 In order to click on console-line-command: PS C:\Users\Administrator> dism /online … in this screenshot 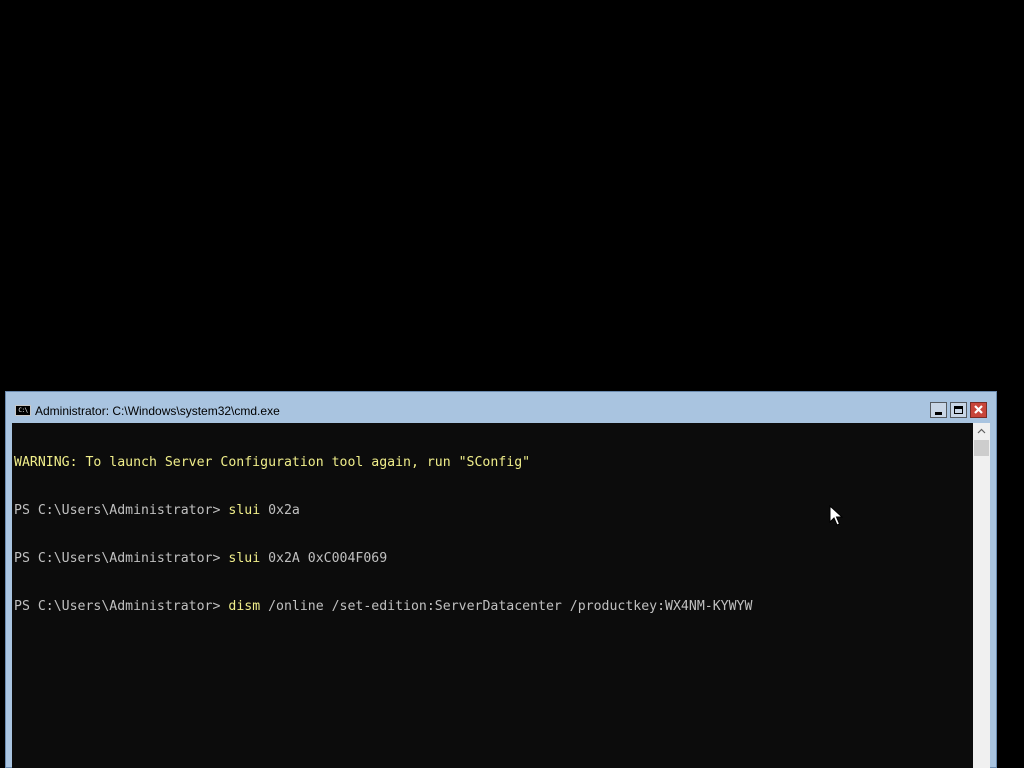, I will do `click(383, 607)`.